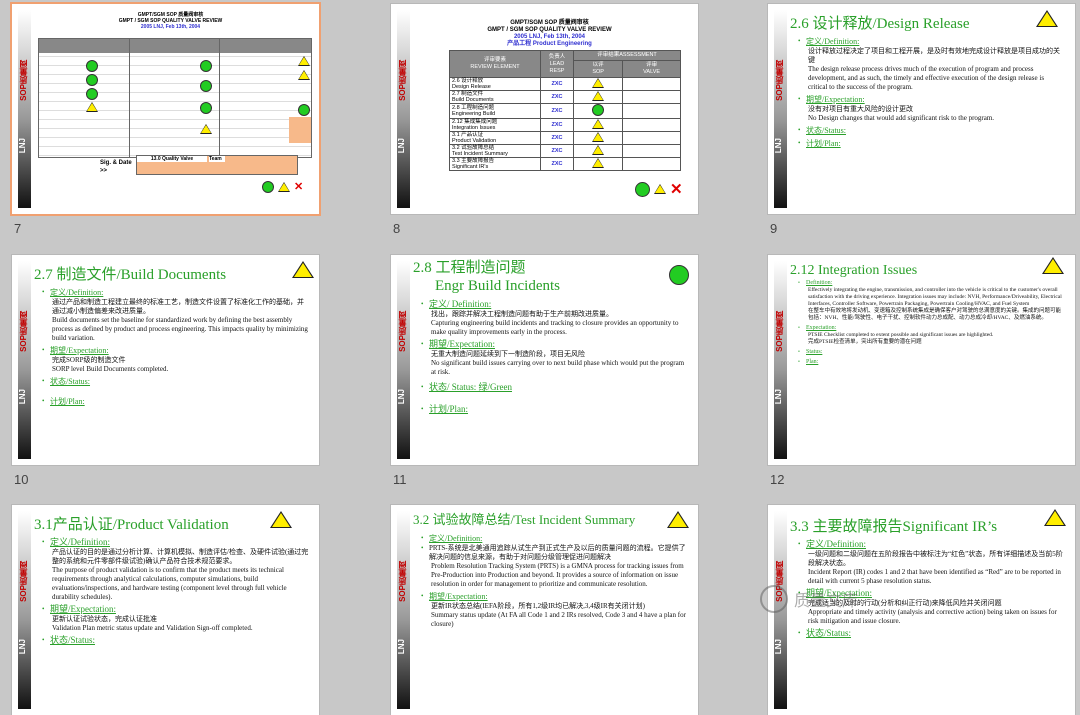 The image size is (1080, 715). What do you see at coordinates (565, 125) in the screenshot?
I see `table-row: 2.12 集成集成问题 Integration Issues ZXC` at bounding box center [565, 125].